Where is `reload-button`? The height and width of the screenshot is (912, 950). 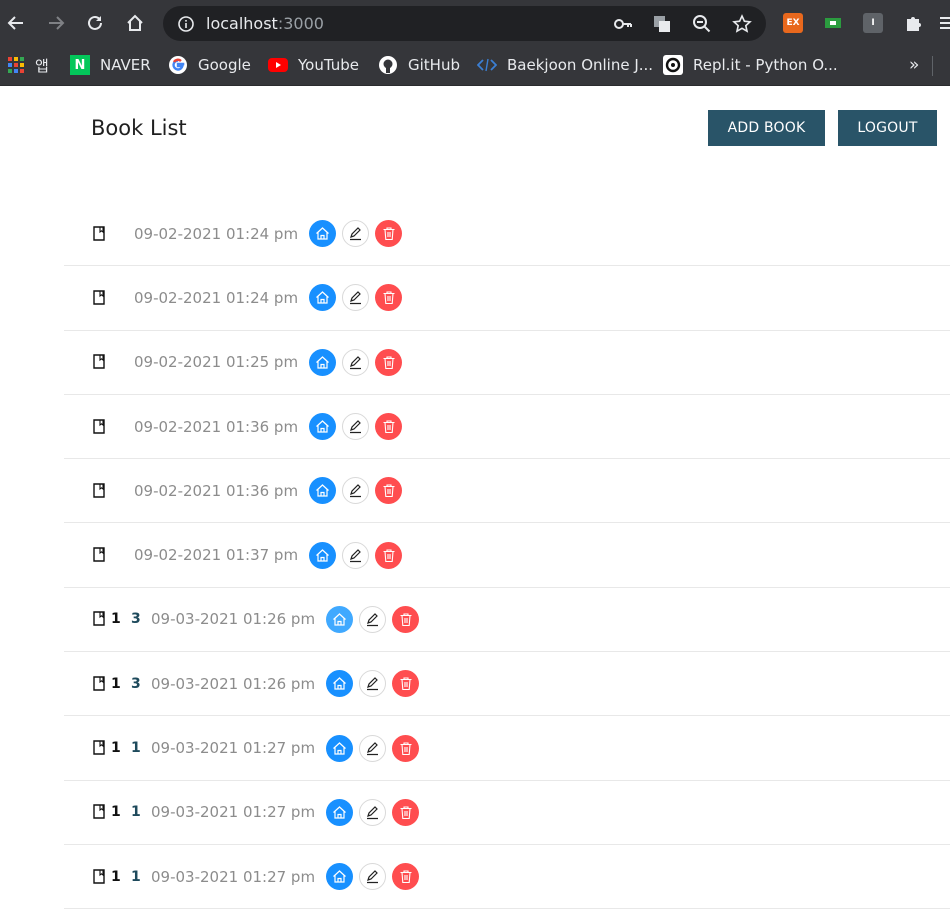
reload-button is located at coordinates (95, 23).